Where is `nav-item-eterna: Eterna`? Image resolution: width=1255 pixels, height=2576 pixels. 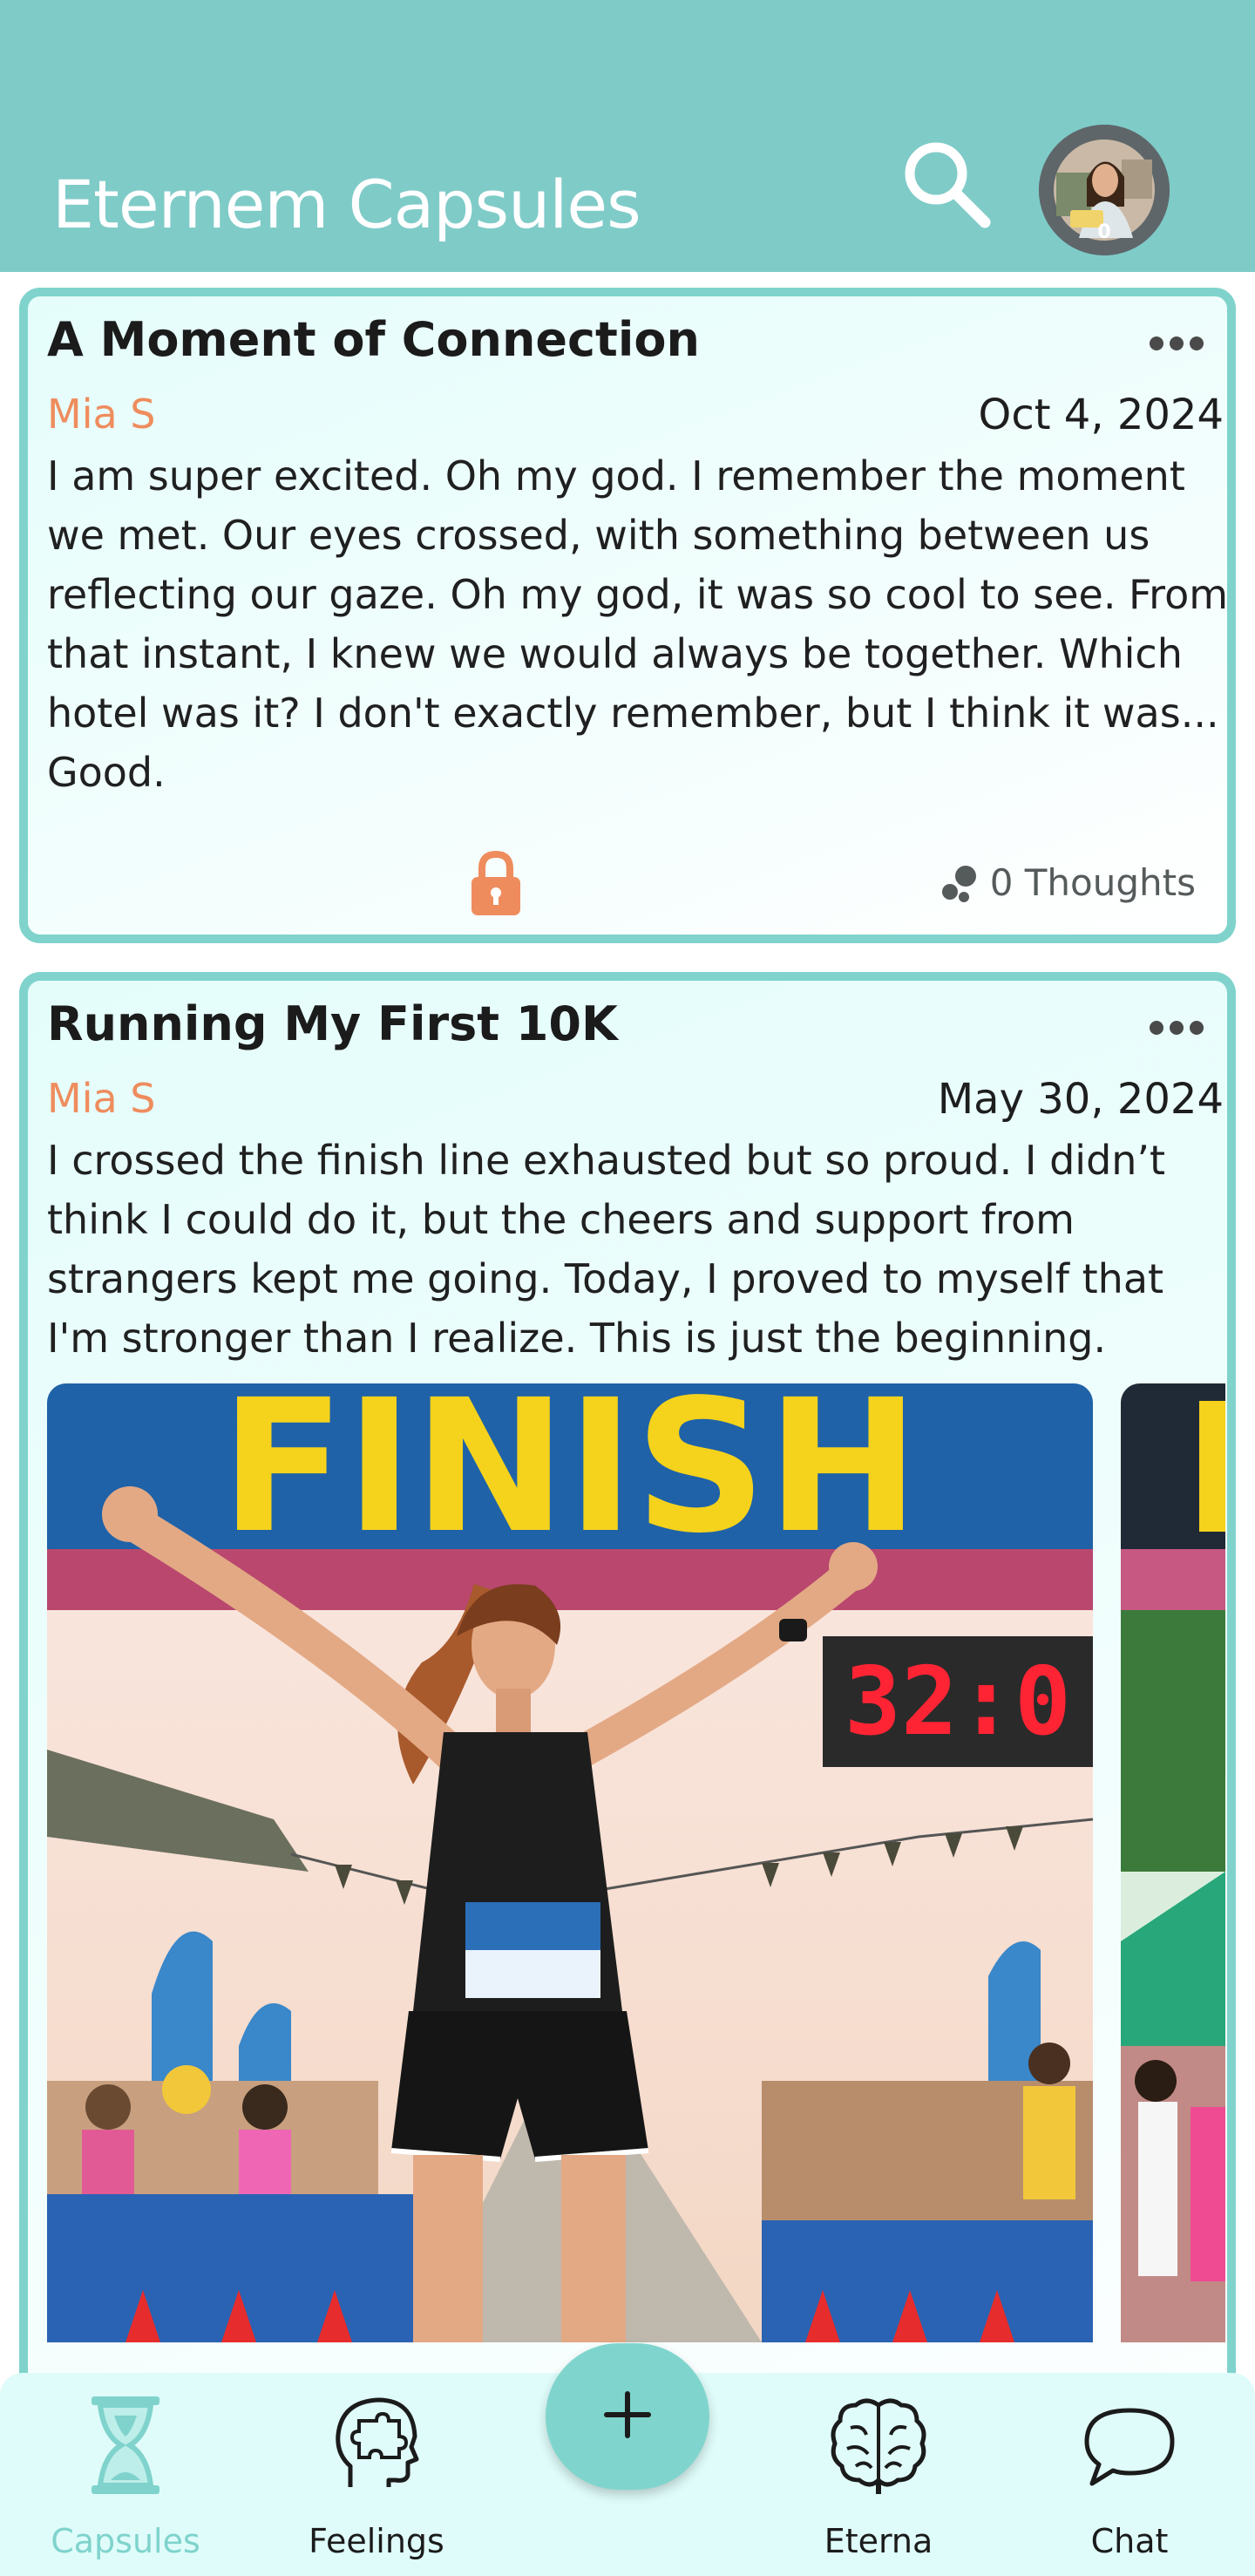 nav-item-eterna: Eterna is located at coordinates (879, 2480).